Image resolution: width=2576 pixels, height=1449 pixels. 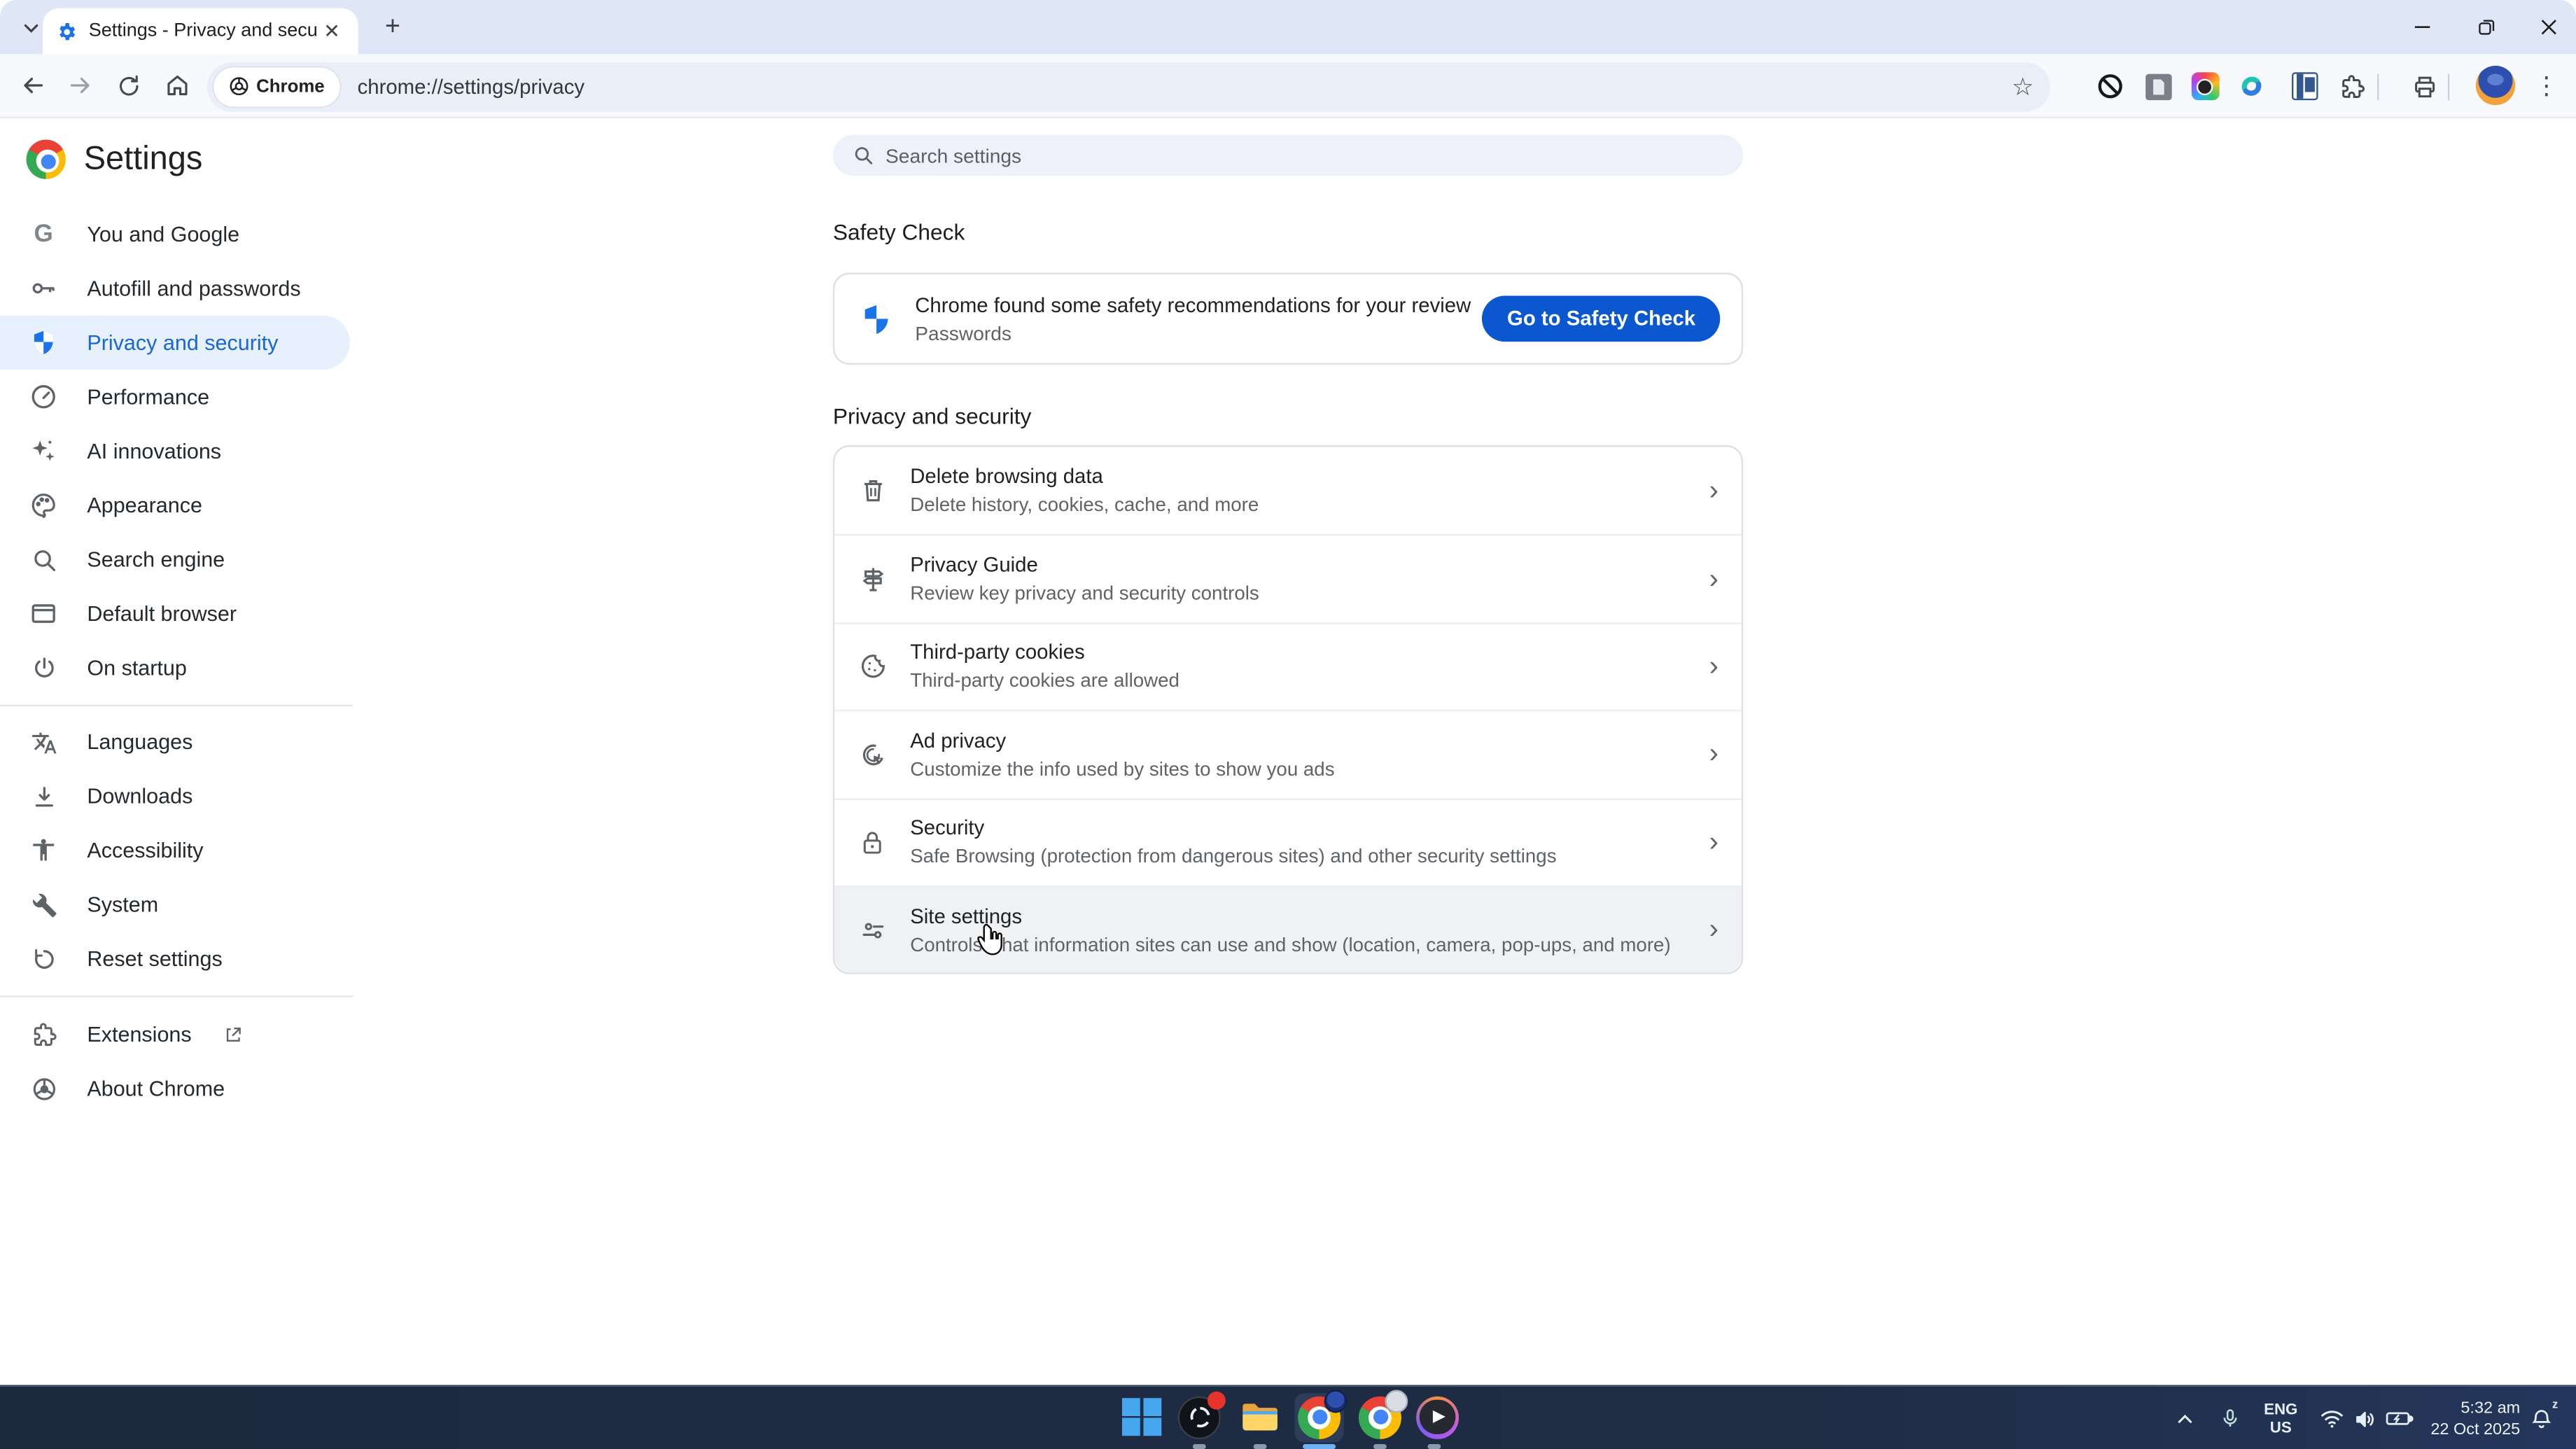 What do you see at coordinates (872, 490) in the screenshot?
I see `trash-icon` at bounding box center [872, 490].